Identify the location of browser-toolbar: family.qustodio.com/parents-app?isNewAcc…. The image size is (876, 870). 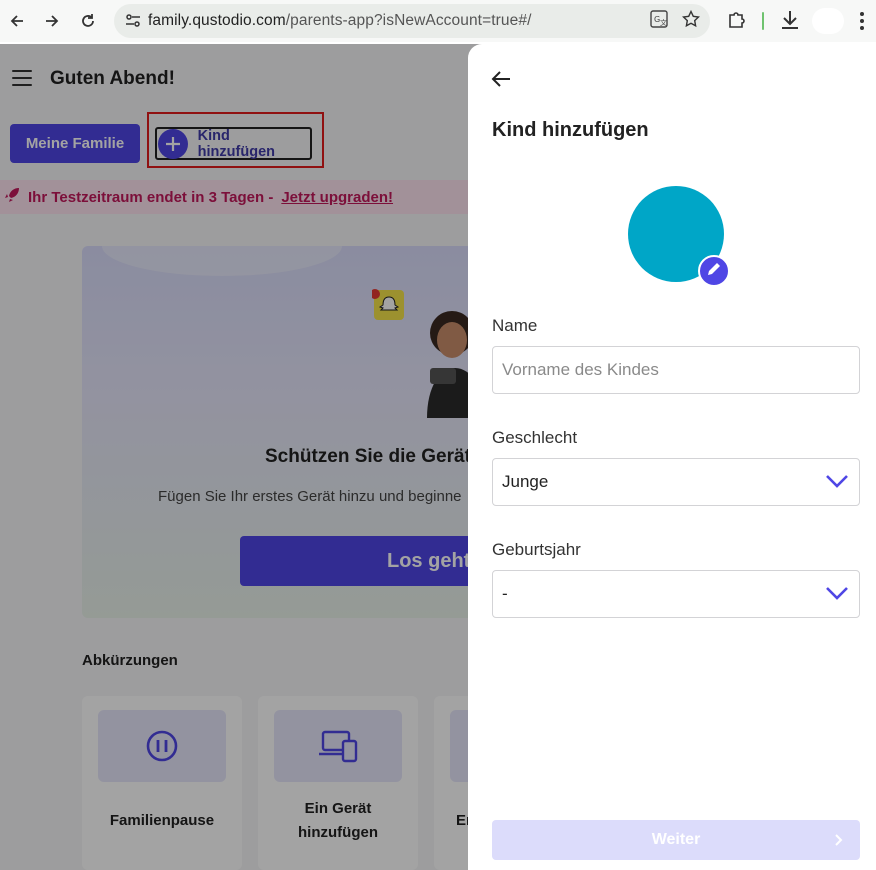
(438, 21).